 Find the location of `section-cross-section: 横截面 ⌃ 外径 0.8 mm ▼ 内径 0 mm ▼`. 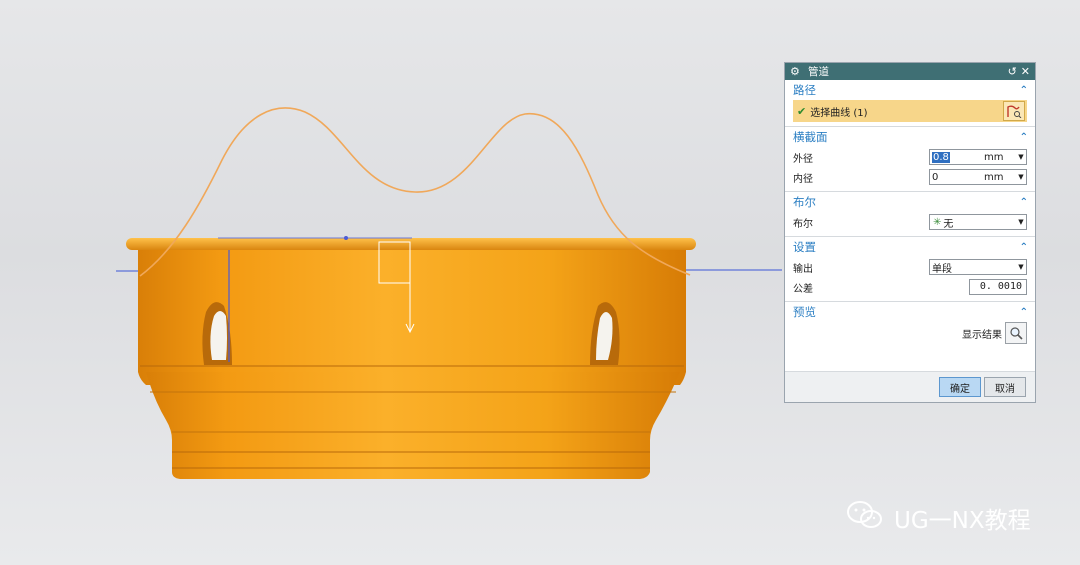

section-cross-section: 横截面 ⌃ 外径 0.8 mm ▼ 内径 0 mm ▼ is located at coordinates (910, 159).